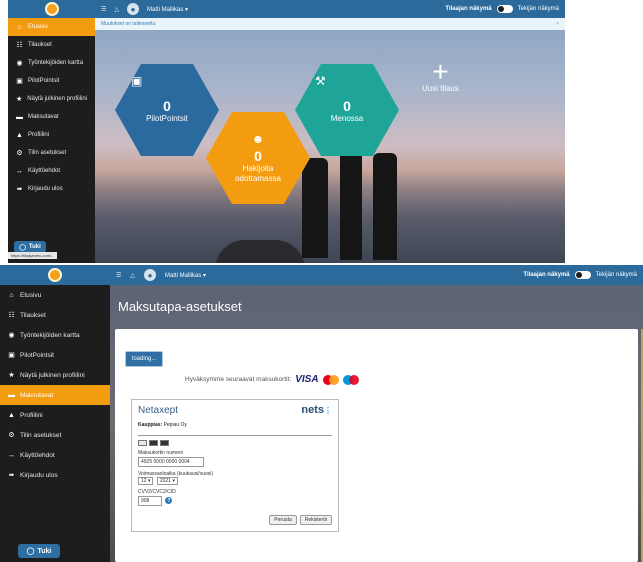  Describe the element at coordinates (157, 492) in the screenshot. I see `cvv-label: CVV2/CVC2/CID` at that location.